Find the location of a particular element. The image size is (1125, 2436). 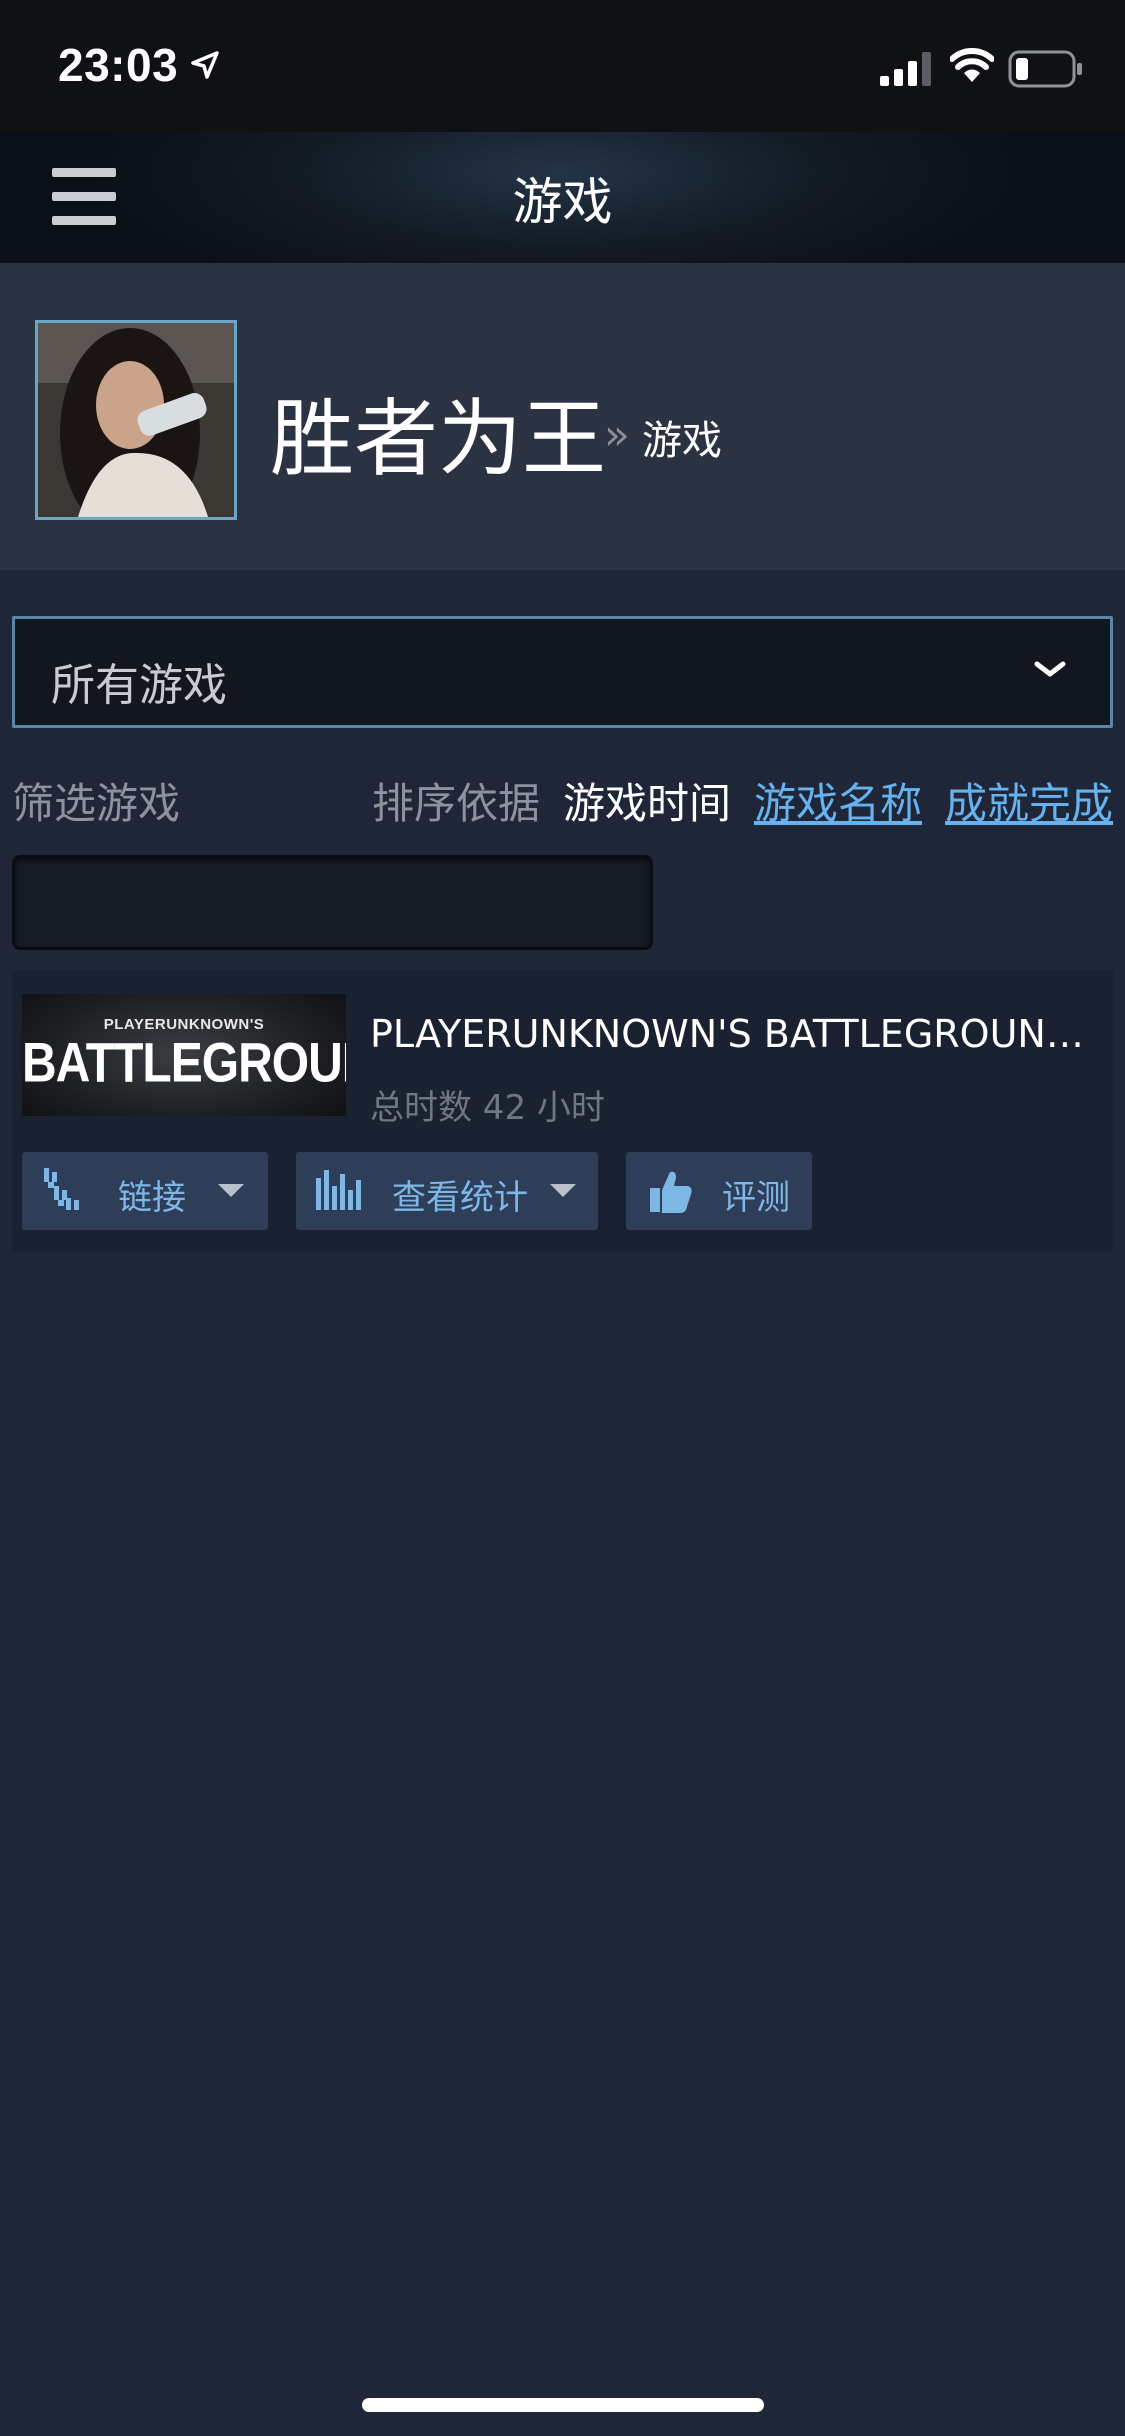

thumbnail-subtitle: PLAYERUNKNOWN'S is located at coordinates (184, 1024).